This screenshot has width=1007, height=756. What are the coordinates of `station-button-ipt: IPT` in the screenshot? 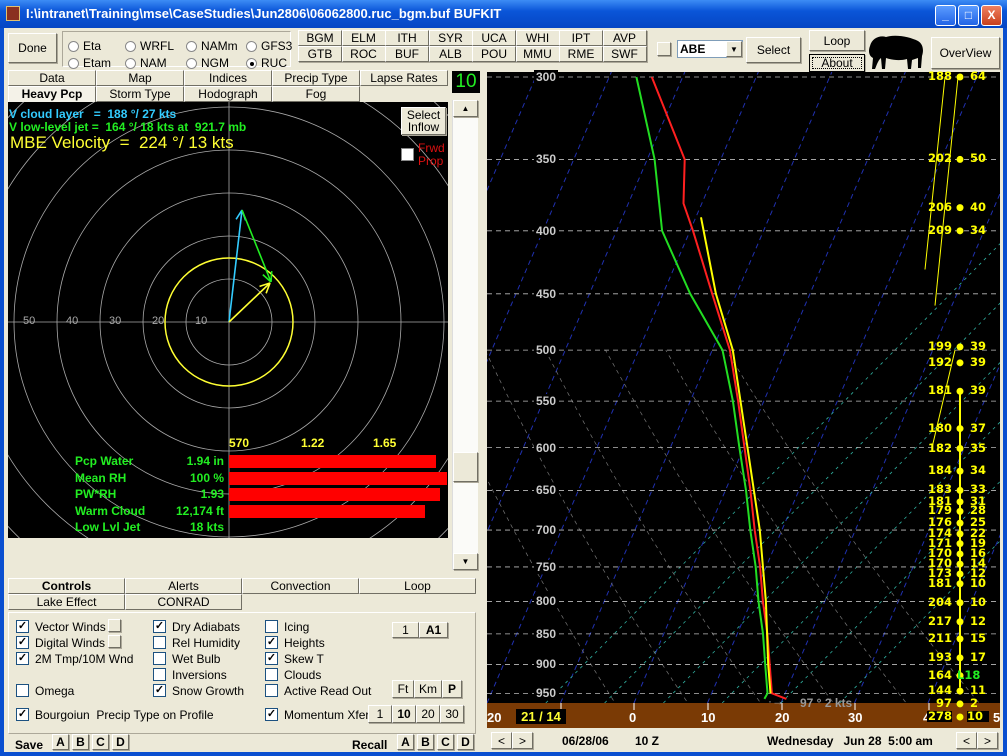 It's located at (581, 38).